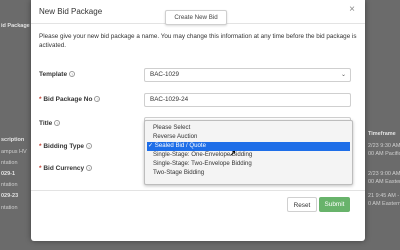  I want to click on dropdown-option: Please Select, so click(248, 128).